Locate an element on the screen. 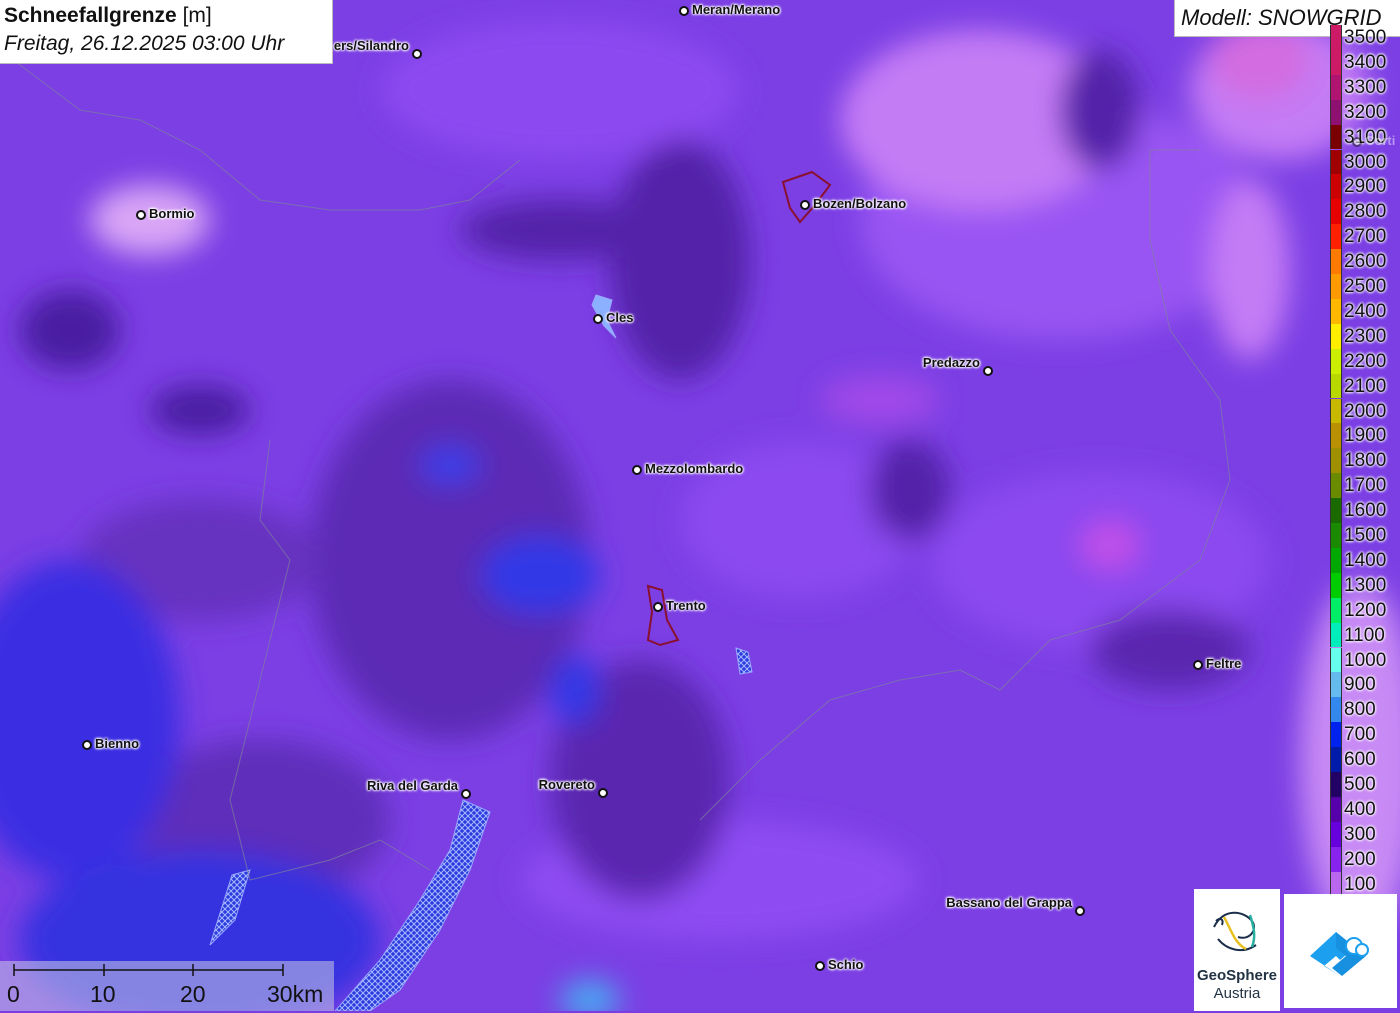 The height and width of the screenshot is (1013, 1400). legend-row: 3500 is located at coordinates (1364, 37).